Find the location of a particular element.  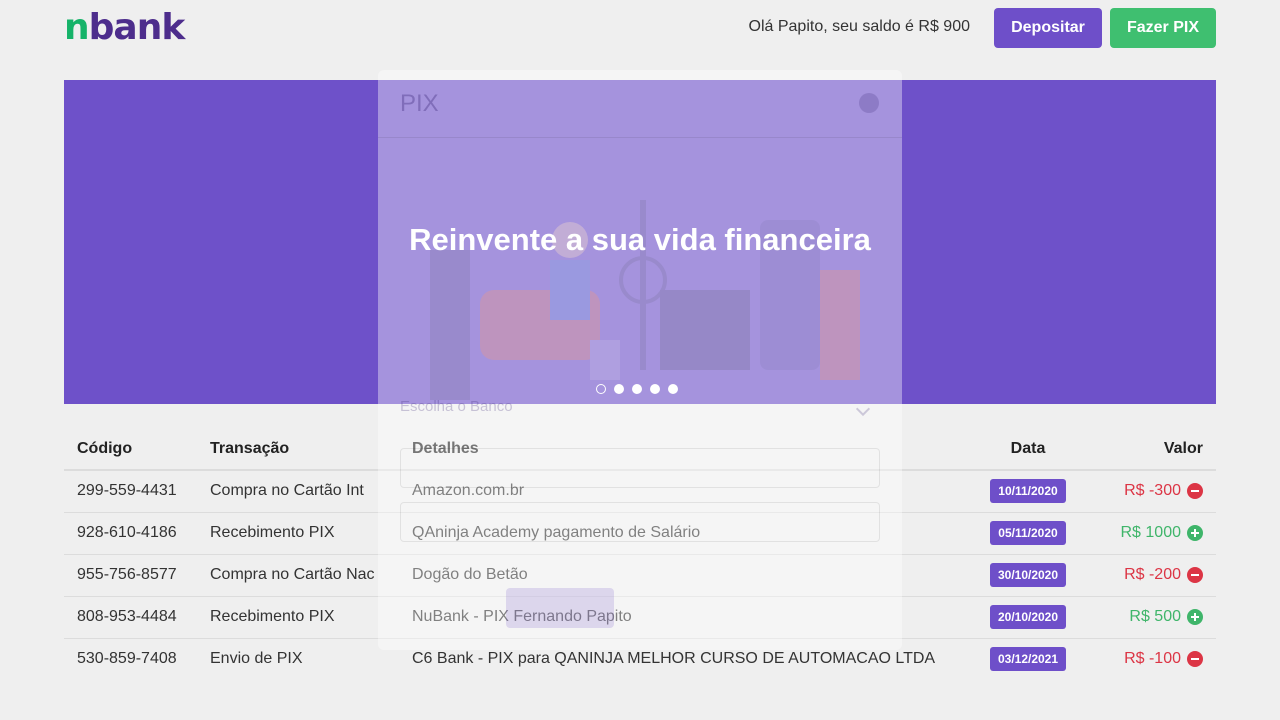

value-text: R$ 1000 is located at coordinates (1151, 532).